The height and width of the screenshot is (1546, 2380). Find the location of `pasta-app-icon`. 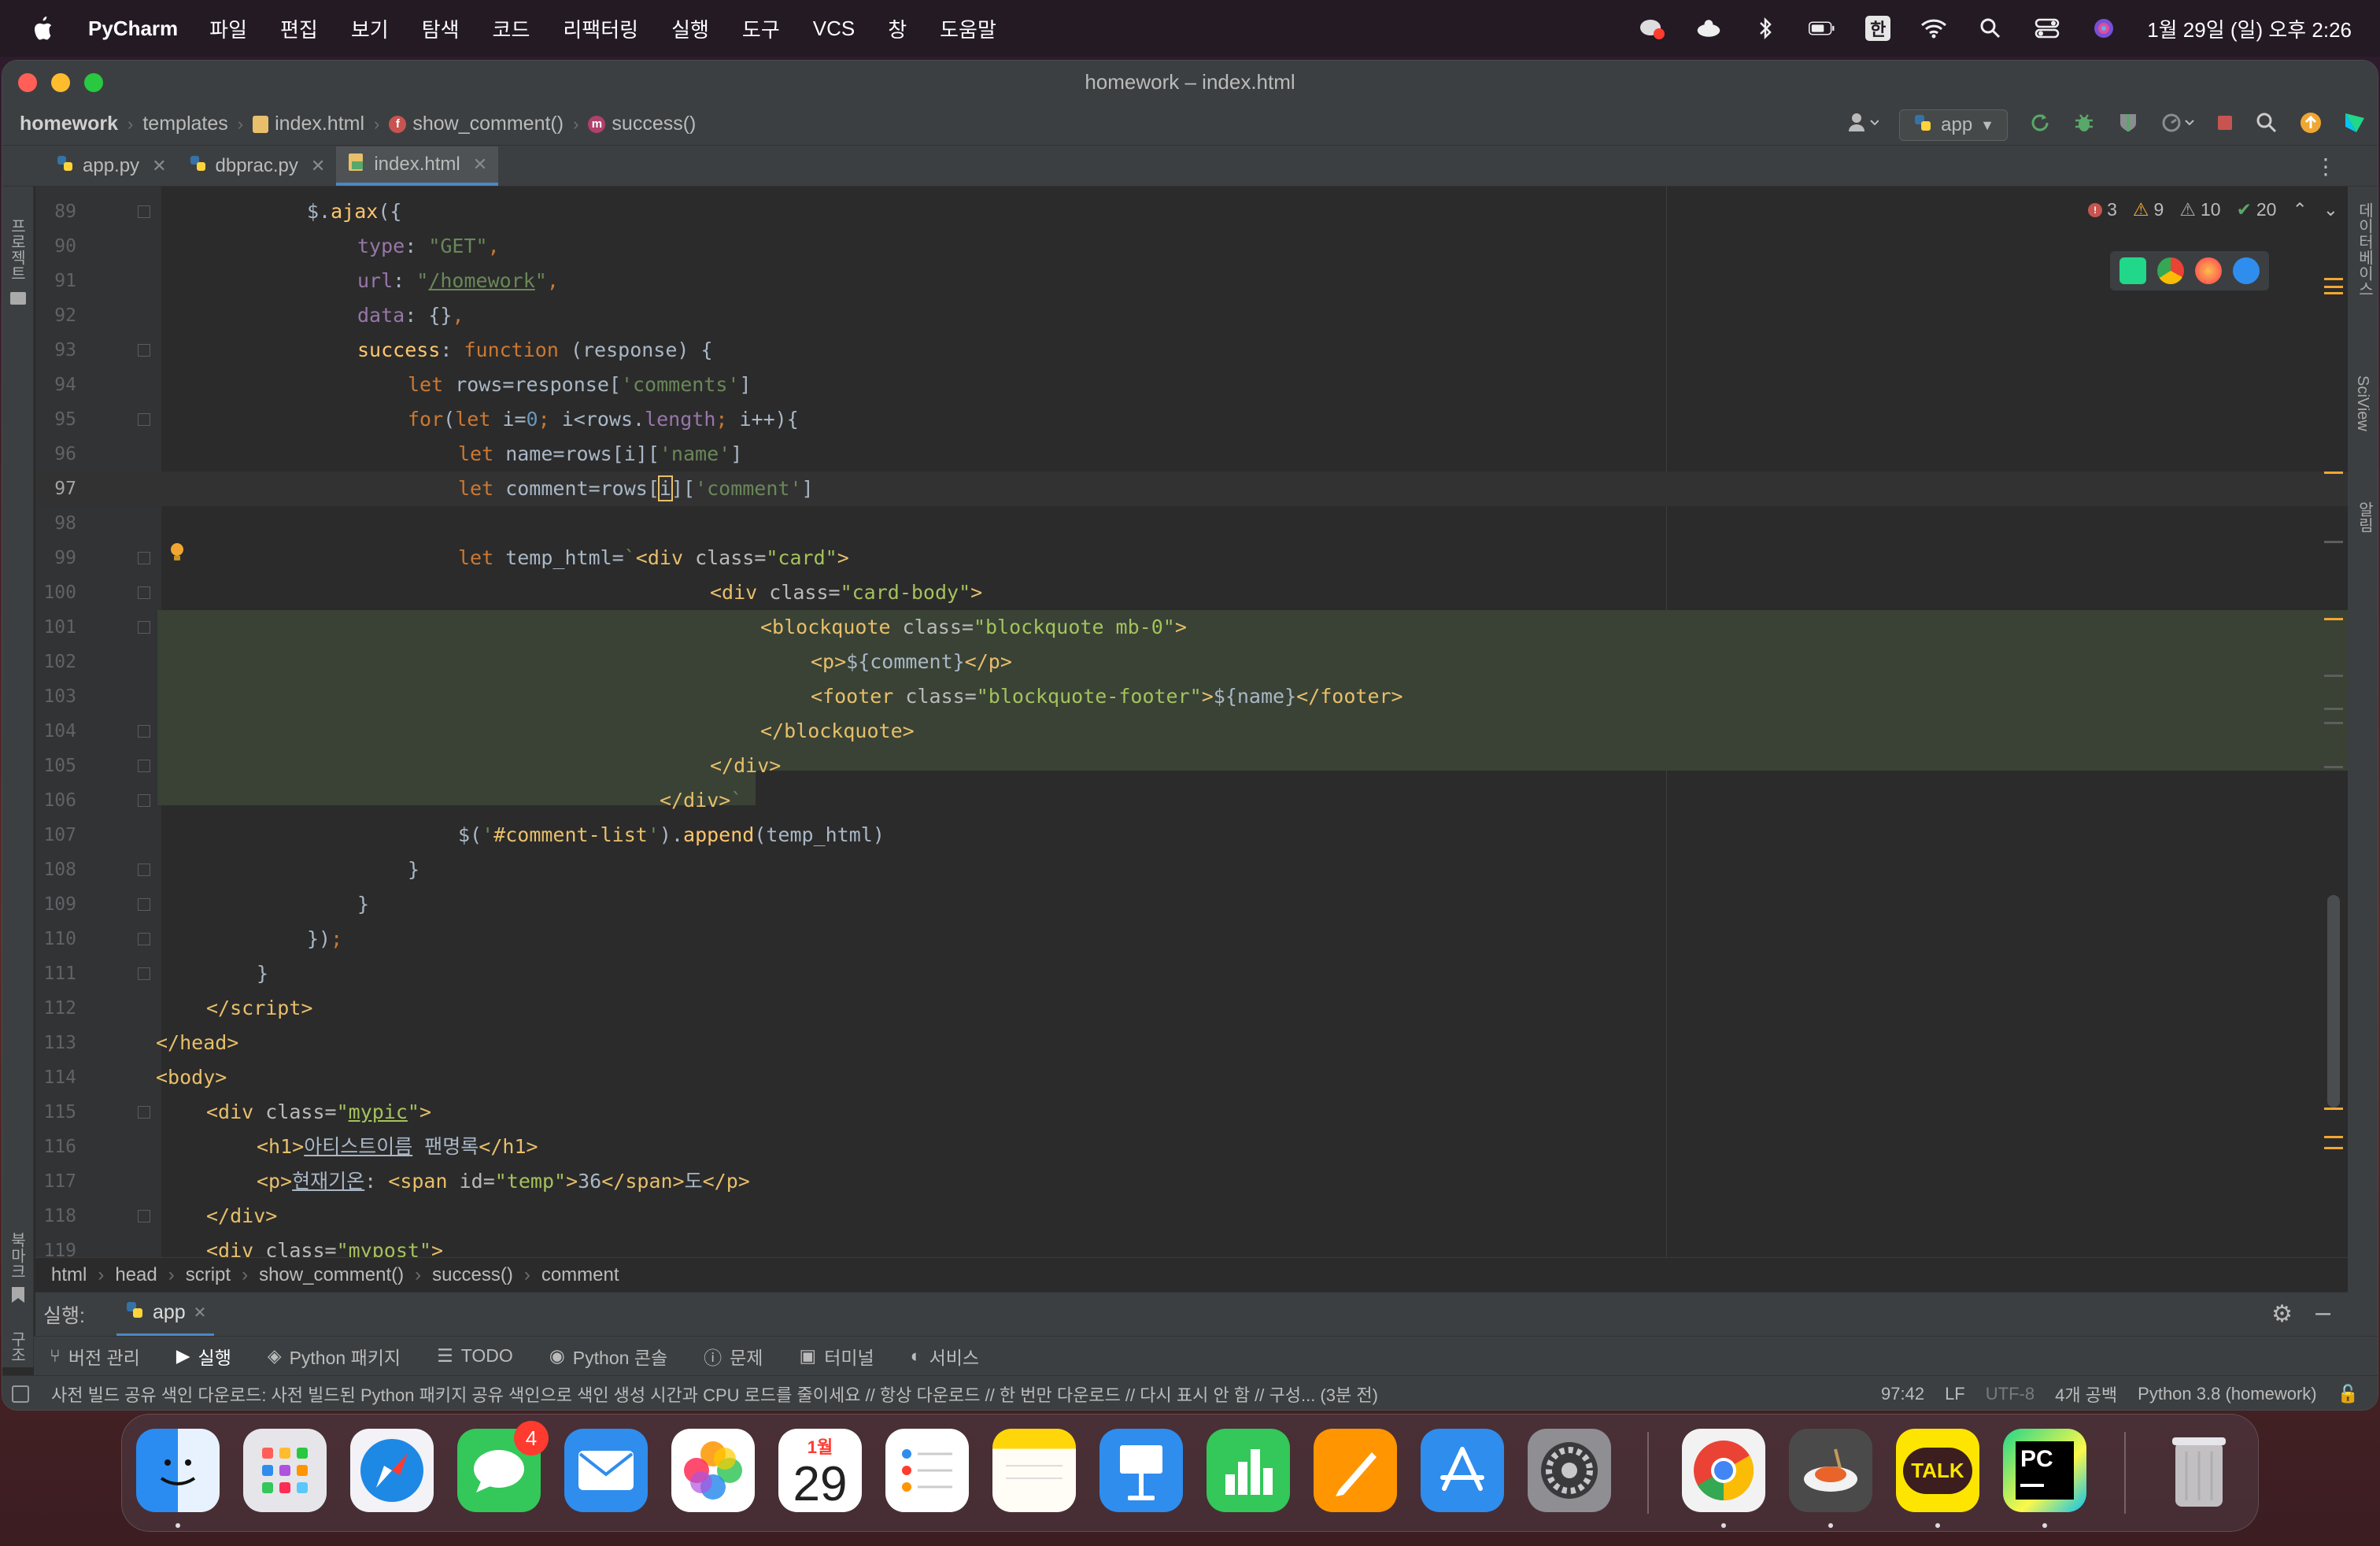

pasta-app-icon is located at coordinates (1830, 1470).